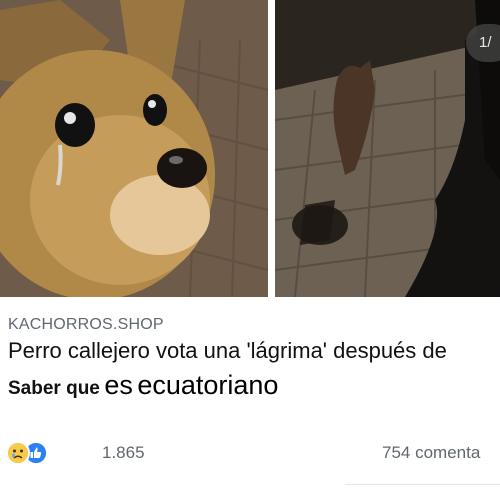 This screenshot has width=500, height=497. What do you see at coordinates (208, 385) in the screenshot?
I see `caption-part-ecuatoriano: ecuatoriano` at bounding box center [208, 385].